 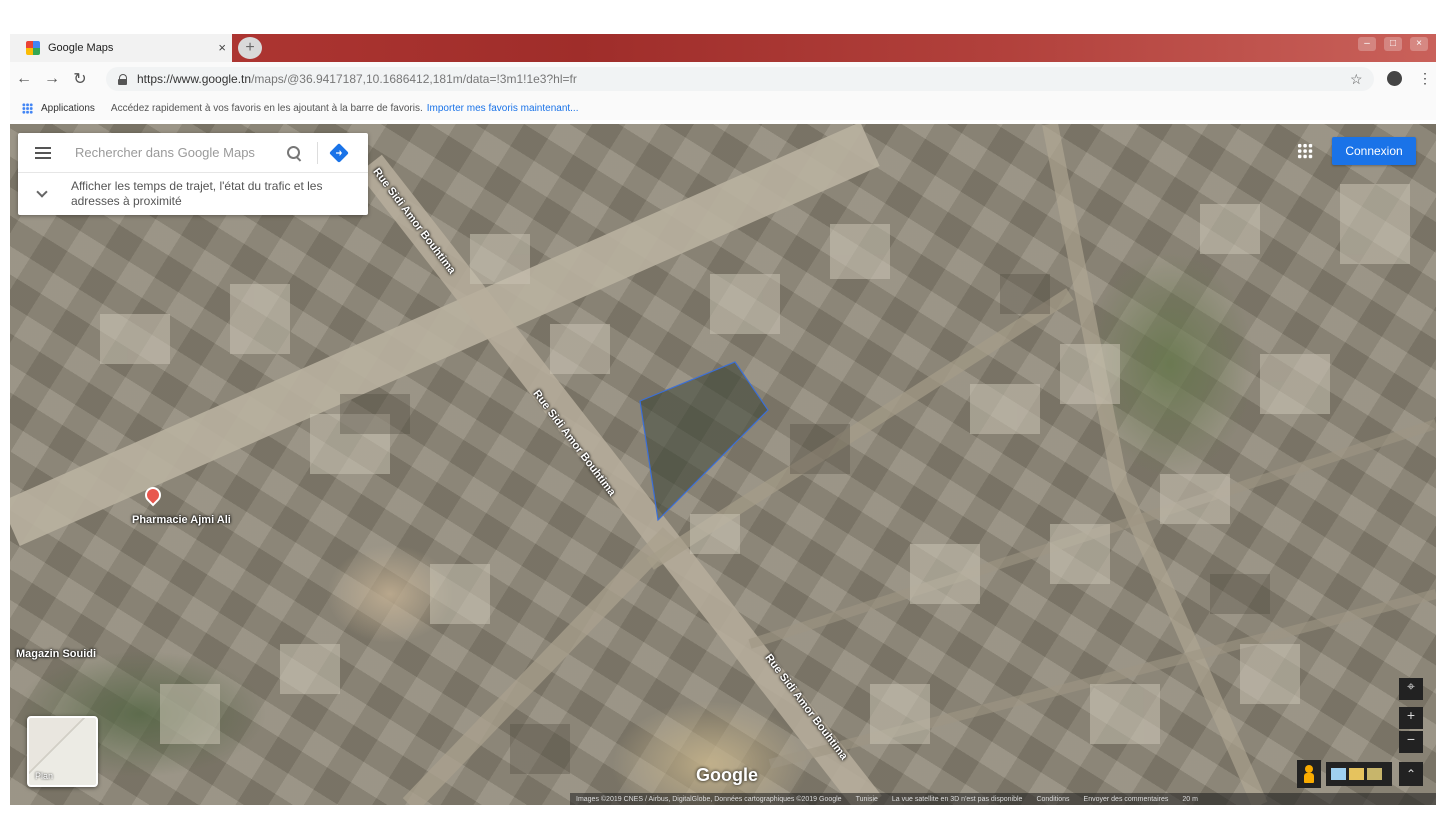 What do you see at coordinates (80, 79) in the screenshot?
I see `reload-button: ↻` at bounding box center [80, 79].